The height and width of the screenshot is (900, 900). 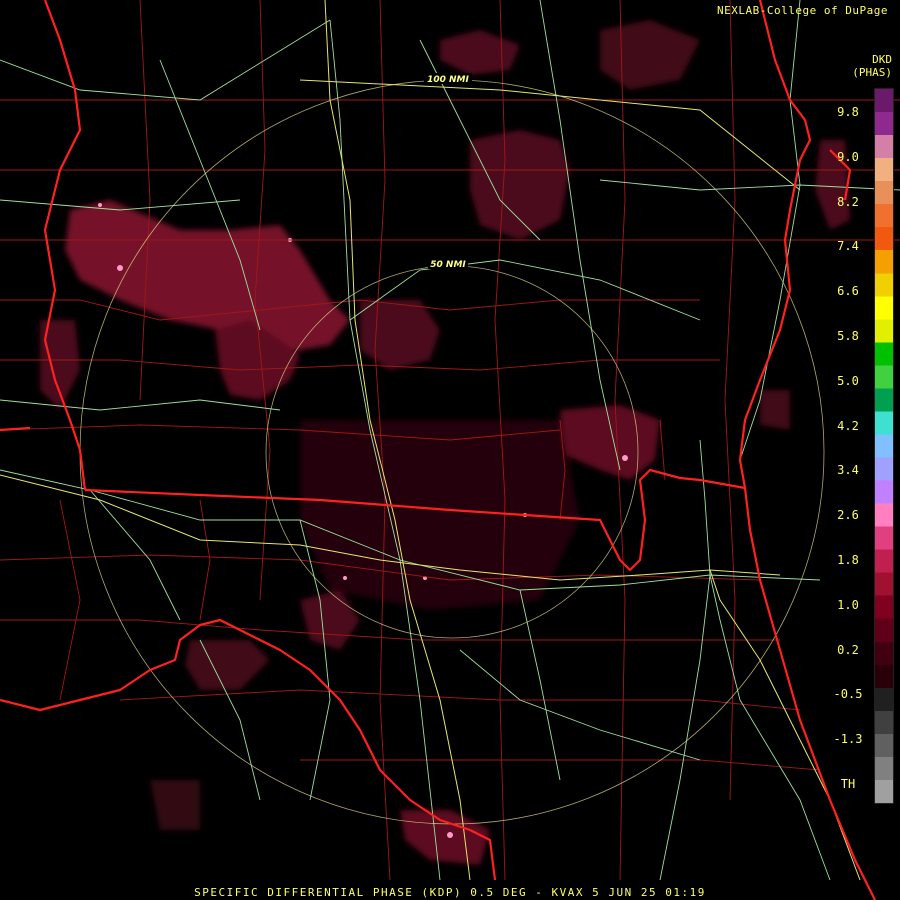 I want to click on legend-label: TH, so click(x=848, y=784).